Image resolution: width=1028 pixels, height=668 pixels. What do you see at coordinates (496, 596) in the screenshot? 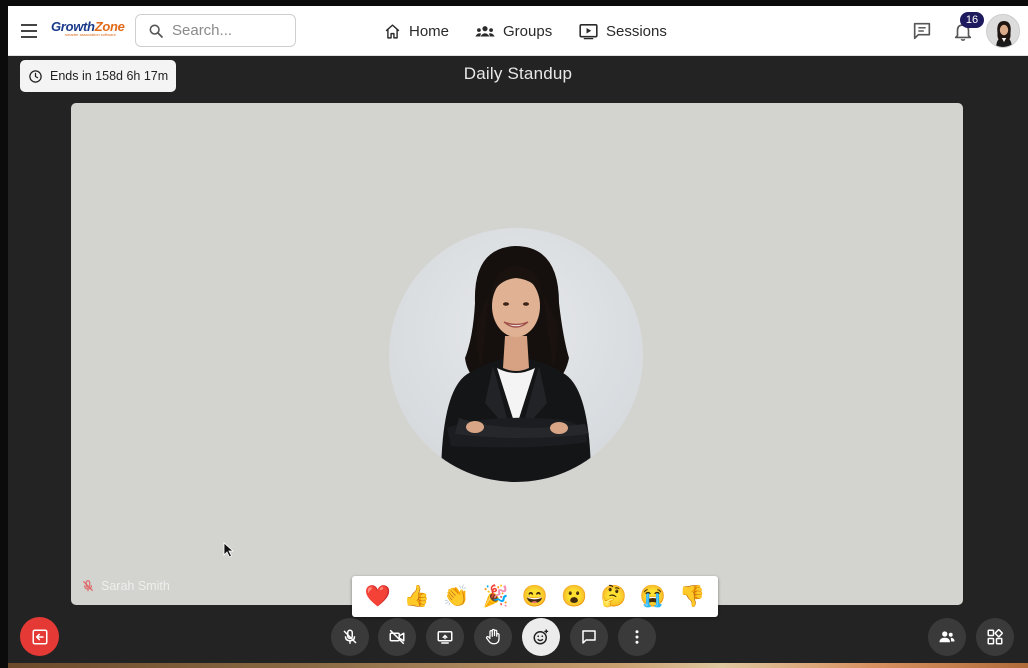
I see `reaction-party: 🎉` at bounding box center [496, 596].